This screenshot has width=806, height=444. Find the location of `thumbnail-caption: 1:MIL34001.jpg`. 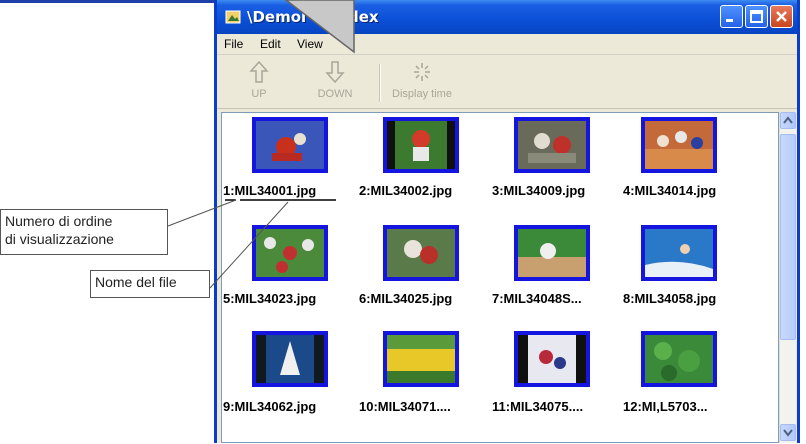

thumbnail-caption: 1:MIL34001.jpg is located at coordinates (270, 190).